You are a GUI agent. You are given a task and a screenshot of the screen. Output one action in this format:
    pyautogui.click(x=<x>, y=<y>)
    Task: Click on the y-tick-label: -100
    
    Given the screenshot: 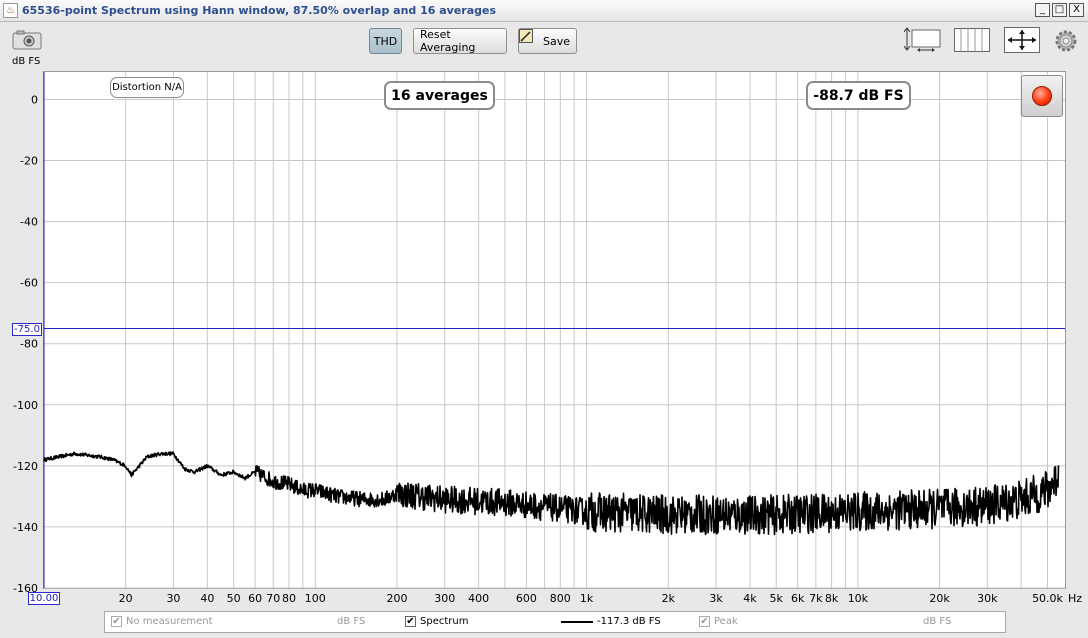 What is the action you would take?
    pyautogui.click(x=25, y=405)
    